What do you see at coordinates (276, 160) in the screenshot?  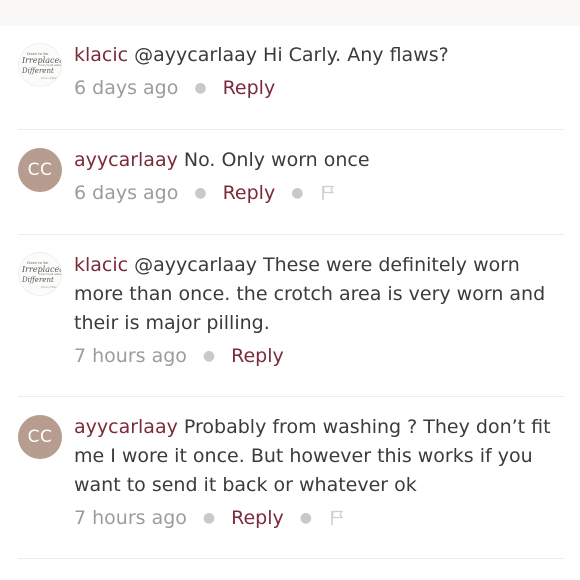 I see `comment-message: No. Only worn once` at bounding box center [276, 160].